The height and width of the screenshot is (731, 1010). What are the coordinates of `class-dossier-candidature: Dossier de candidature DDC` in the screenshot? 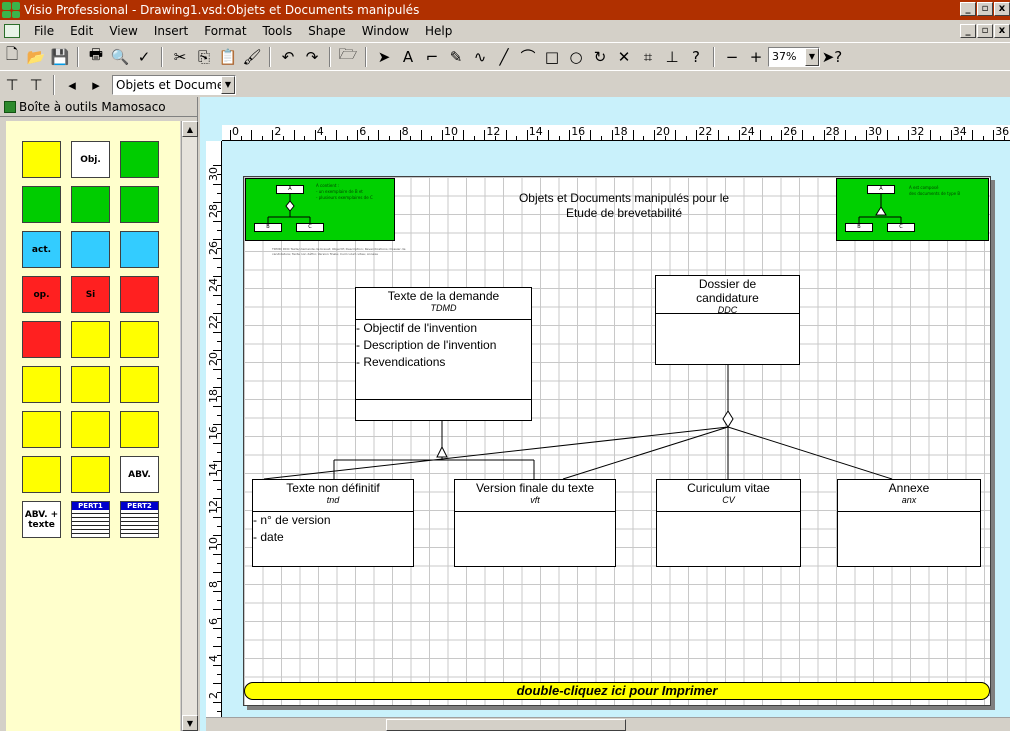 It's located at (727, 320).